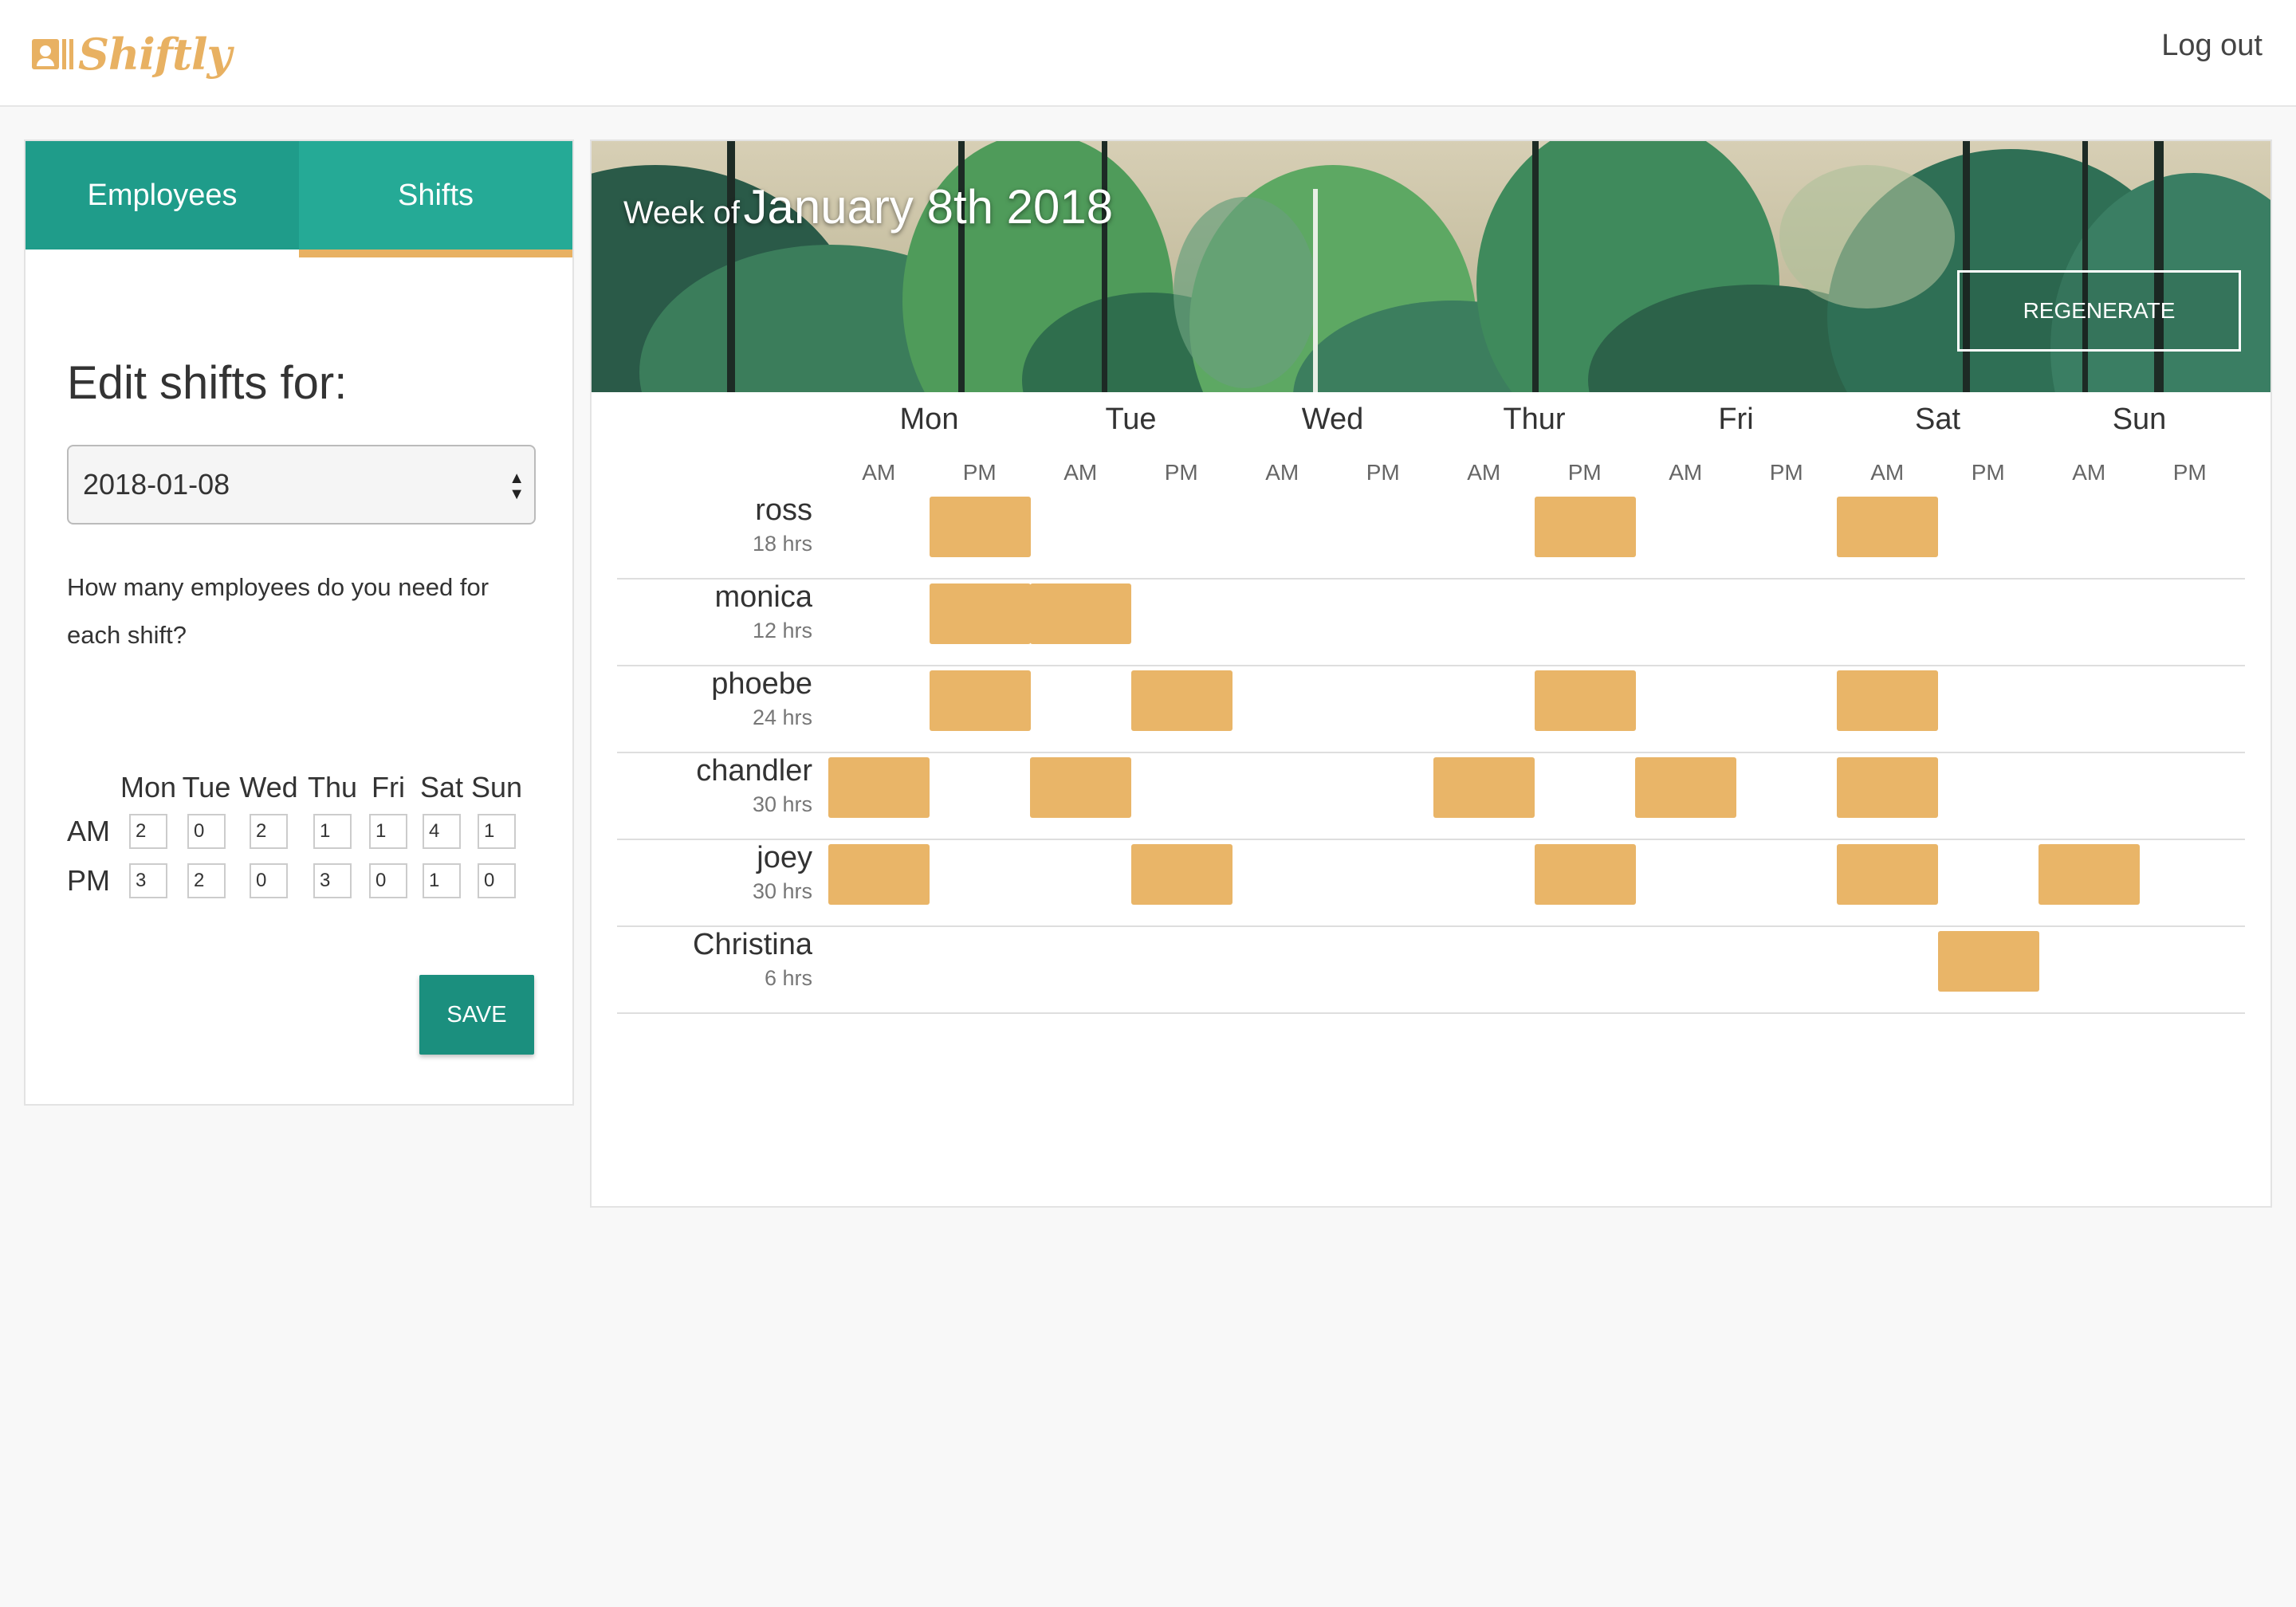  What do you see at coordinates (761, 684) in the screenshot?
I see `employee-name: phoebe` at bounding box center [761, 684].